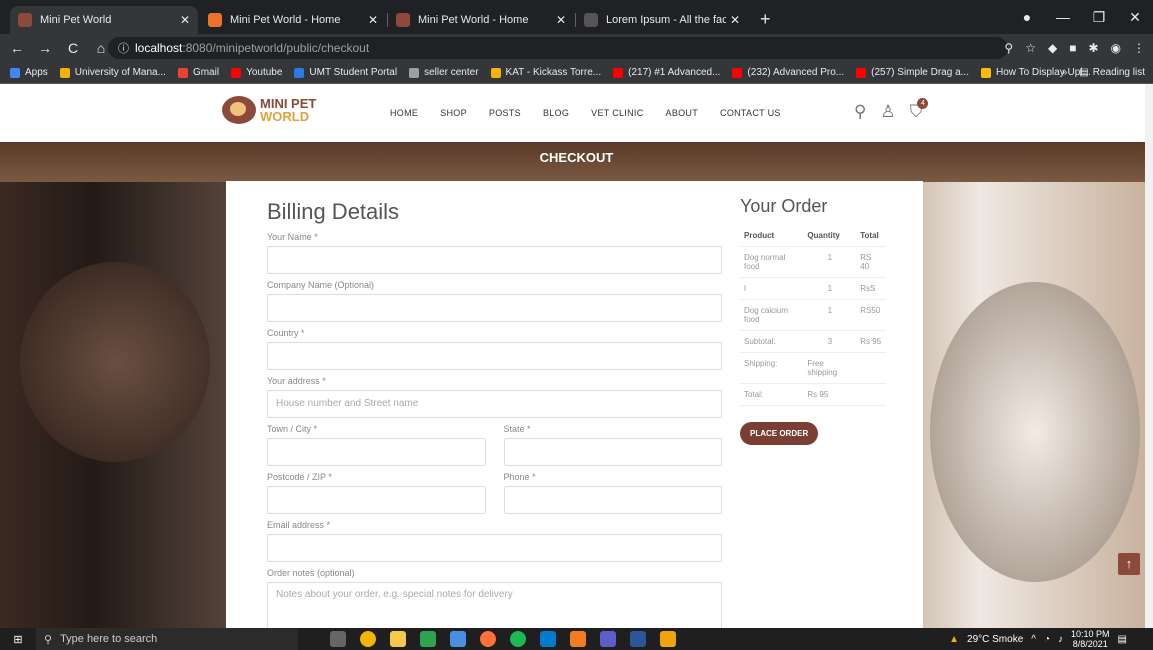 This screenshot has width=1153, height=650. I want to click on phone-field, so click(612, 500).